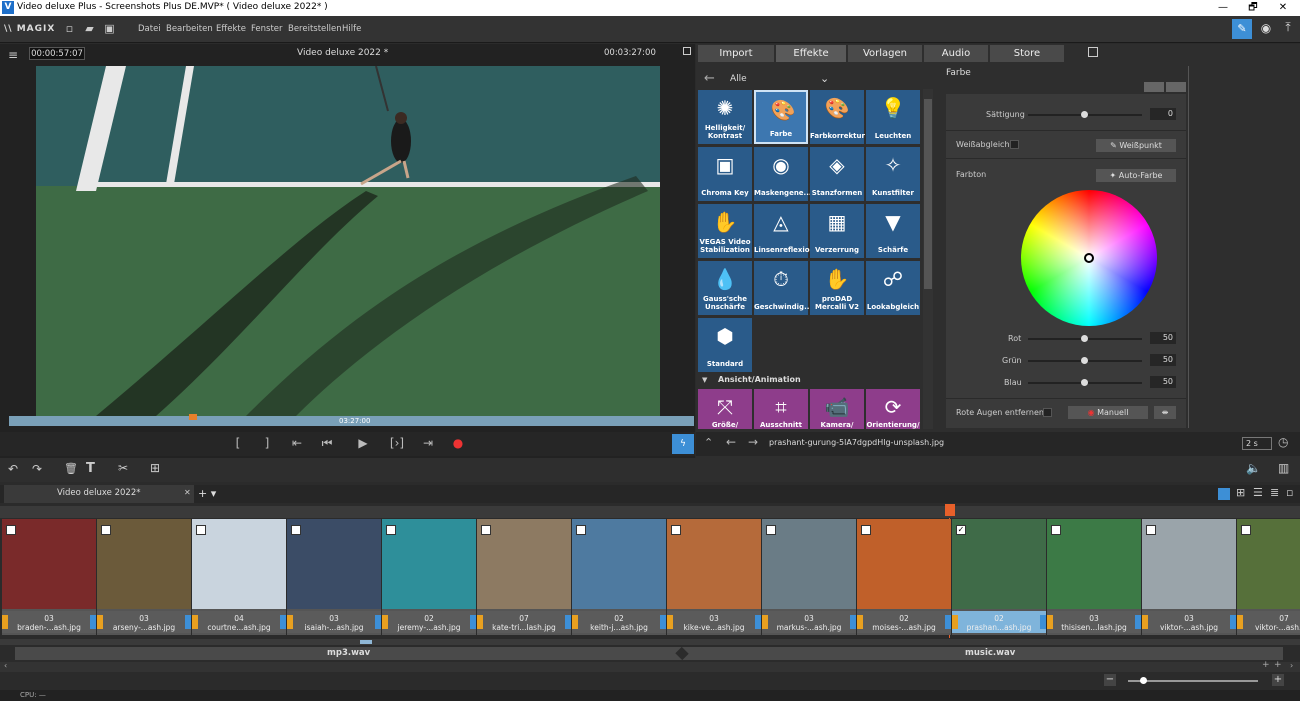 The width and height of the screenshot is (1300, 701). Describe the element at coordinates (1163, 360) in the screenshot. I see `green-value: 50` at that location.